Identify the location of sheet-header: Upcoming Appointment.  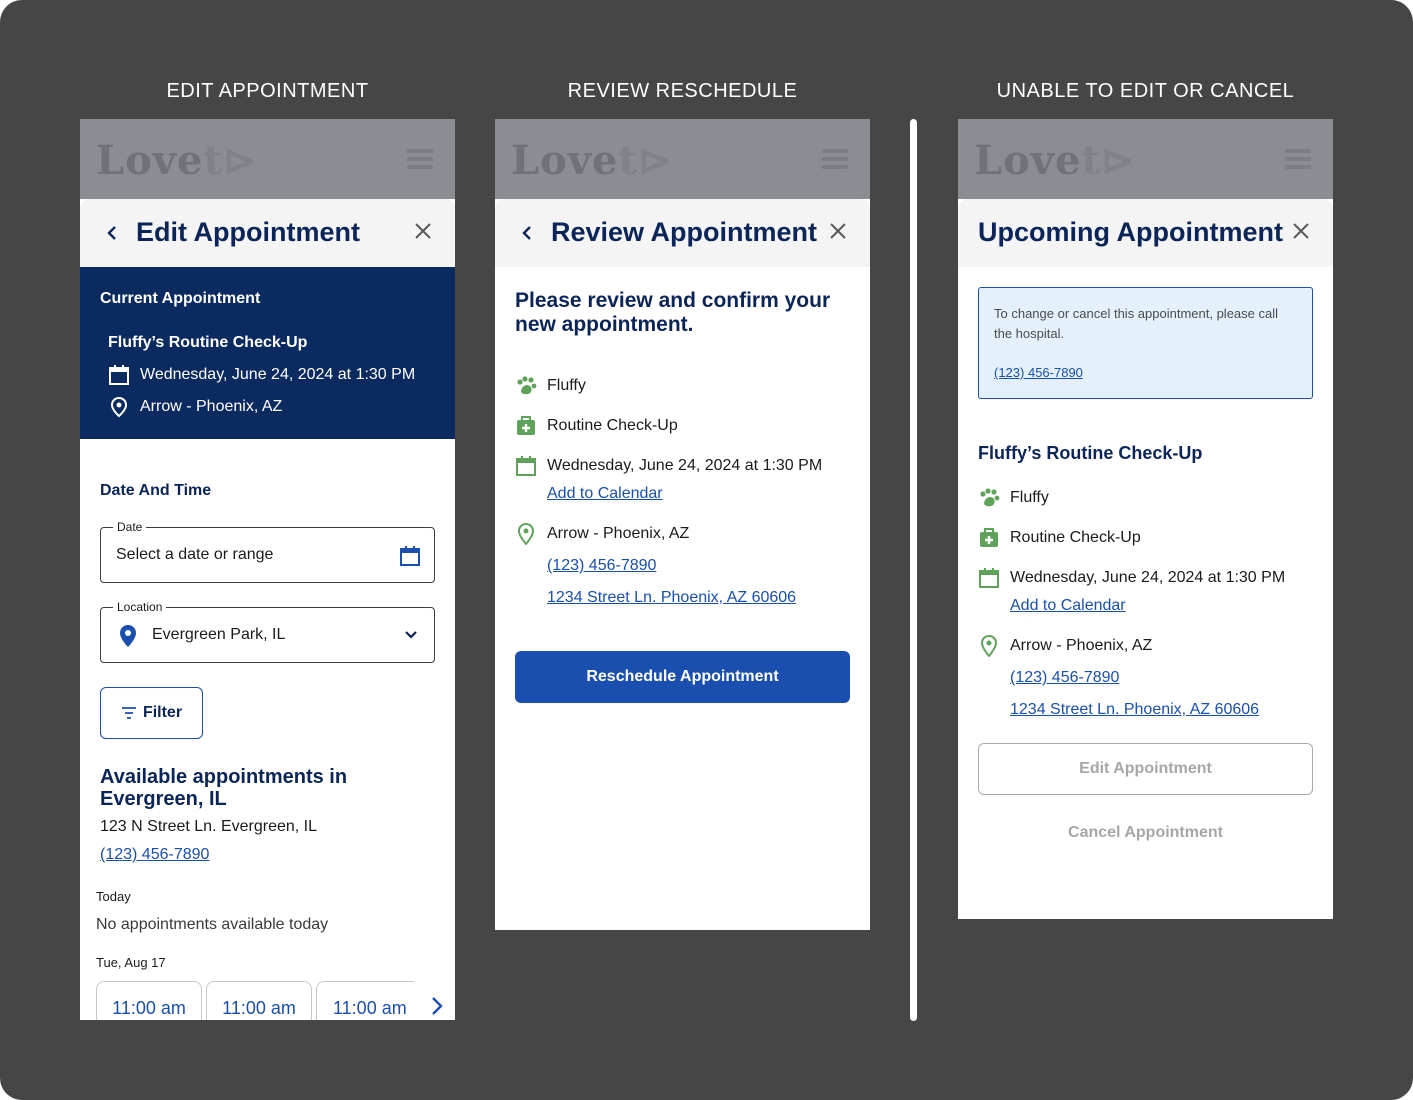
(1145, 233).